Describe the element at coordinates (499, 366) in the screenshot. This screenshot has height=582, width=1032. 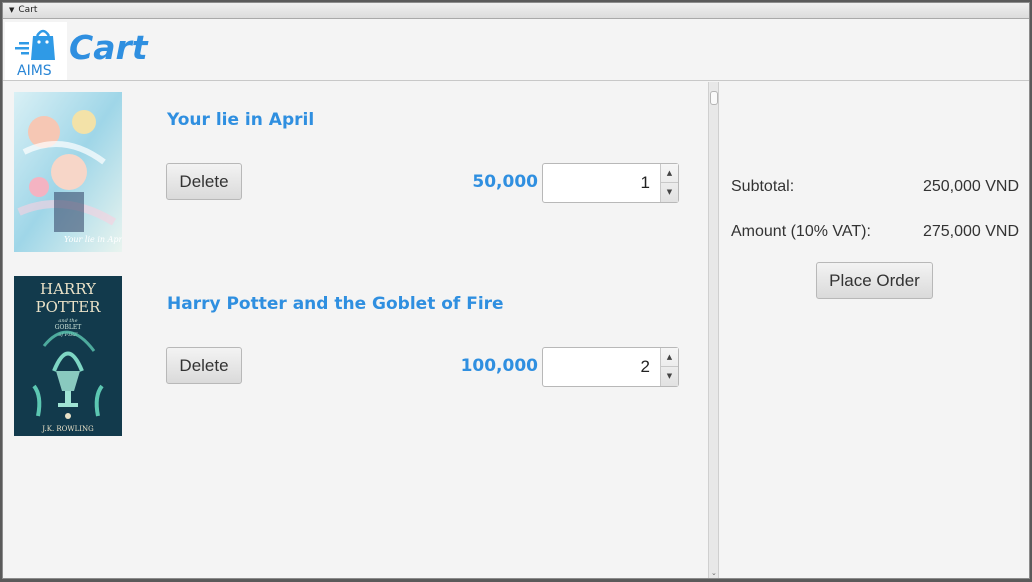
I see `item-price: 100,000` at that location.